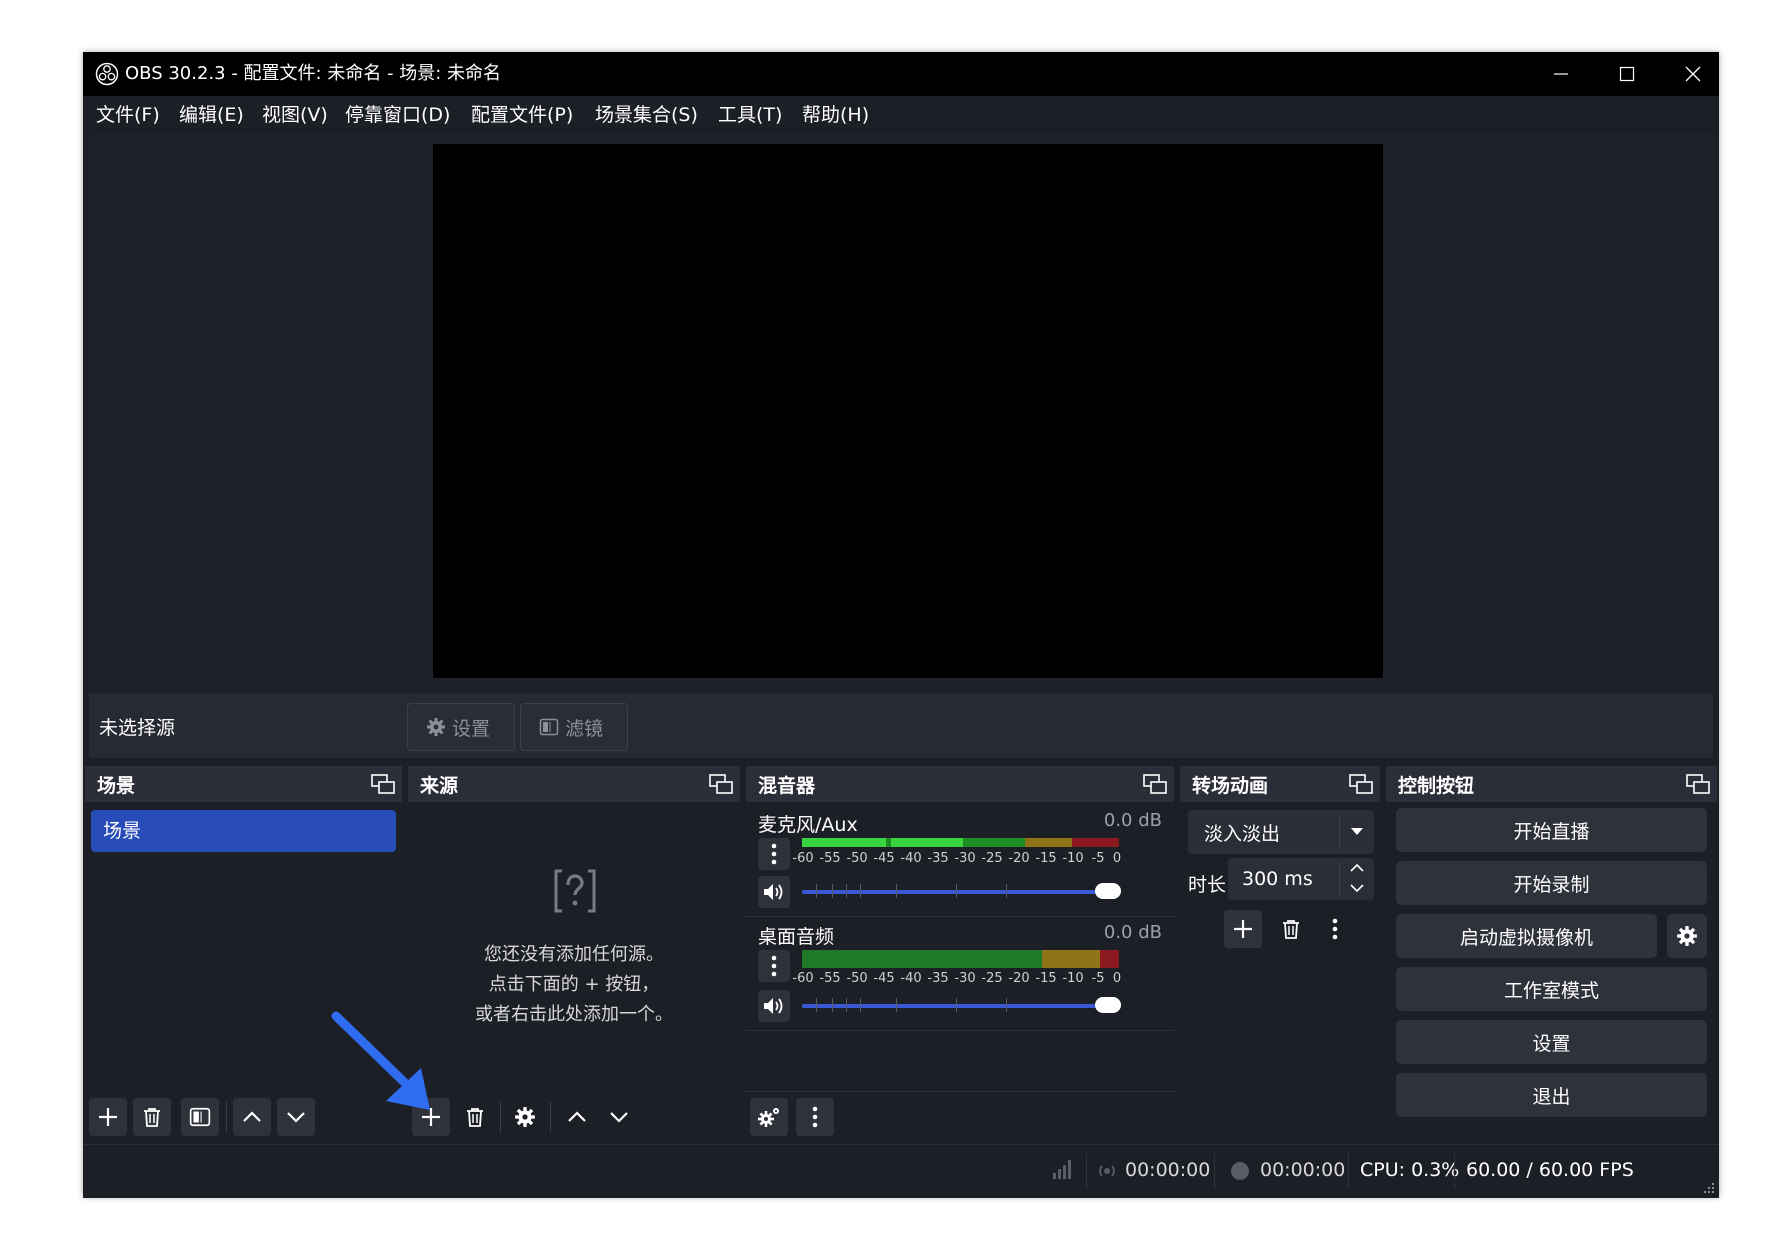  I want to click on empty-sources-line-1: 您还没有添加任何源。, so click(574, 954).